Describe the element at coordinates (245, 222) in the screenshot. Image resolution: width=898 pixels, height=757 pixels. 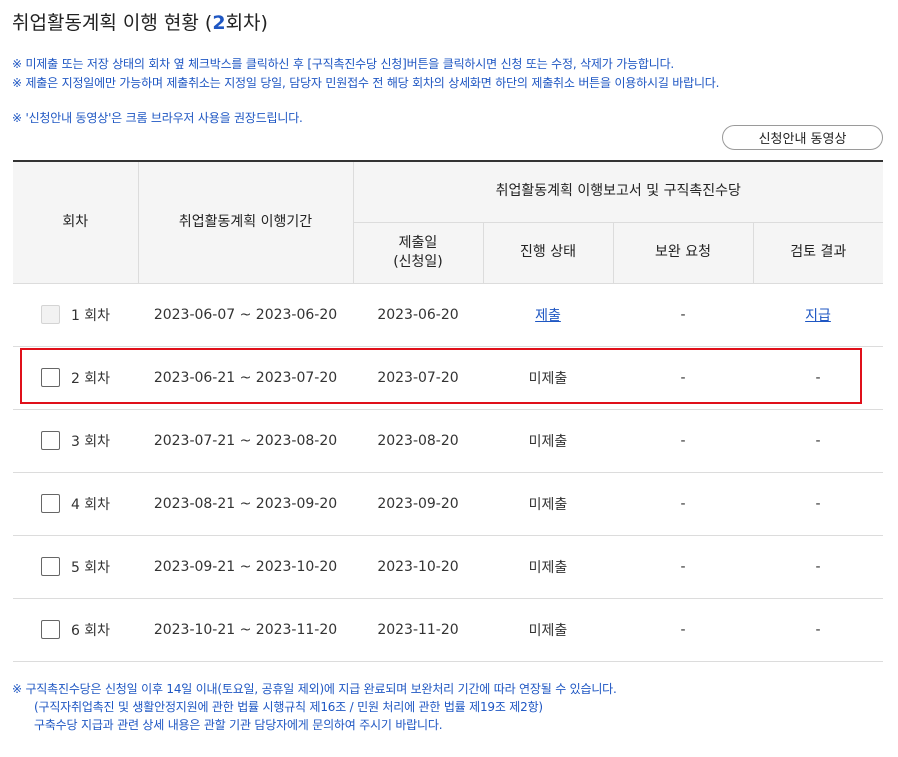
I see `header-period: 취업활동계획 이행기간` at that location.